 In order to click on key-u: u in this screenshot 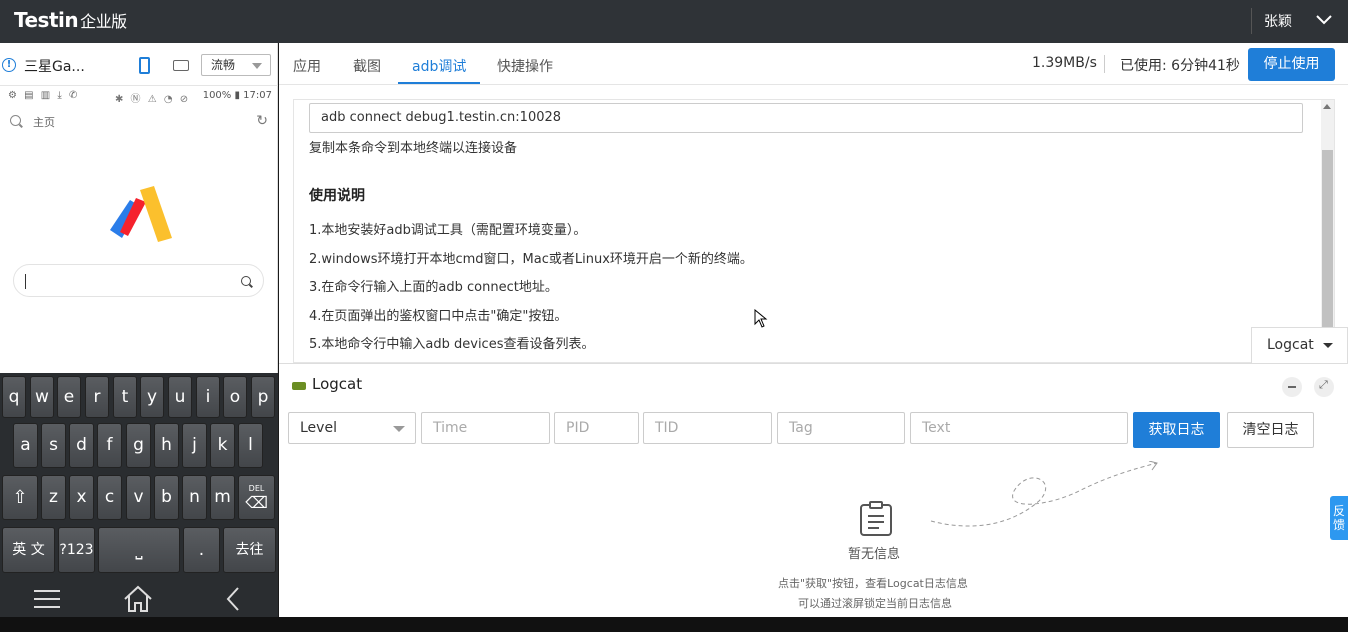, I will do `click(180, 397)`.